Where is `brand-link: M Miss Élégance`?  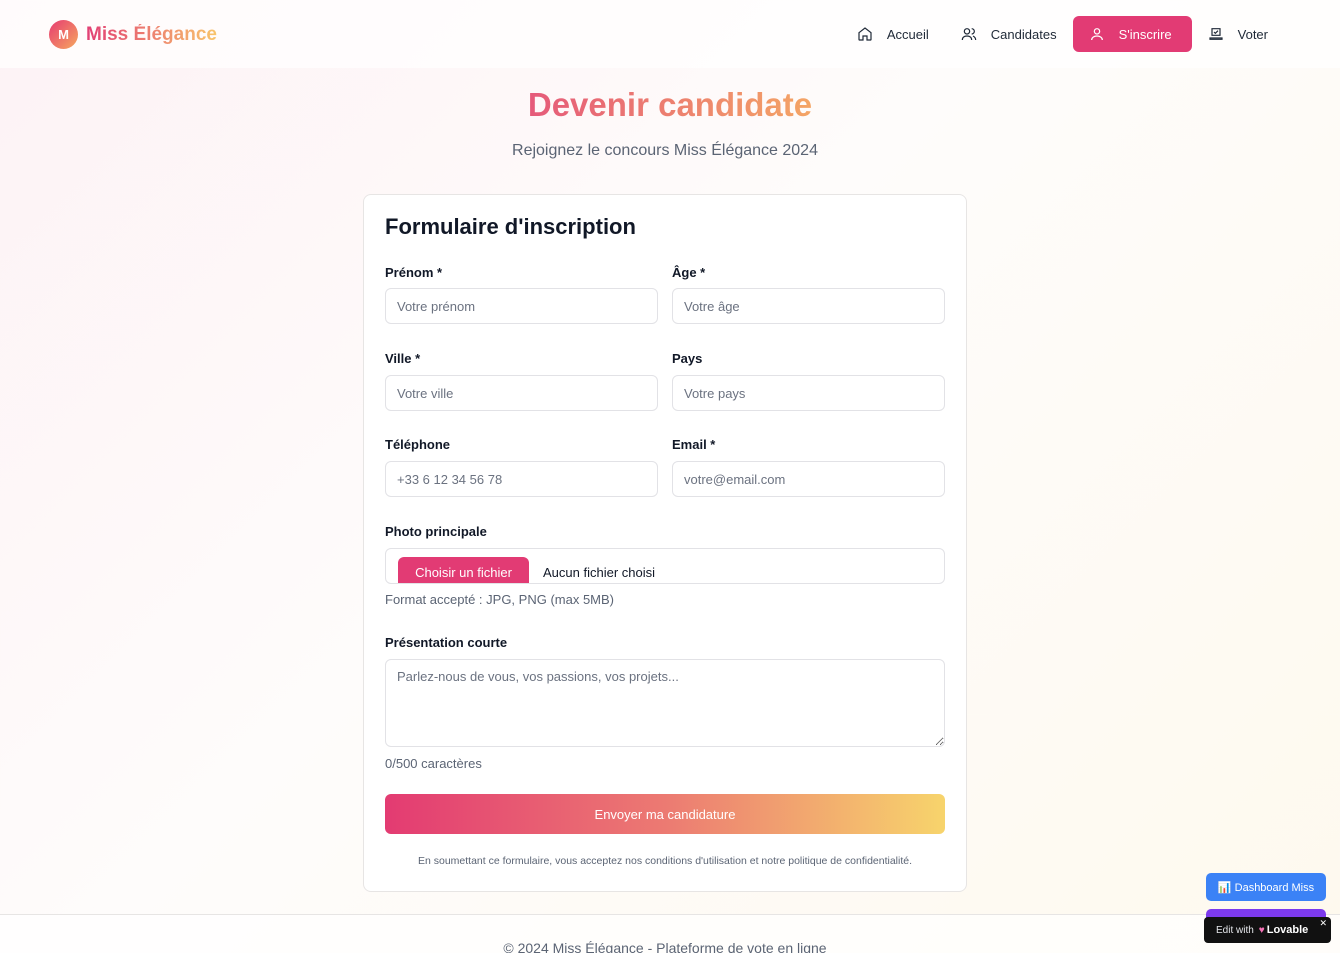 brand-link: M Miss Élégance is located at coordinates (133, 34).